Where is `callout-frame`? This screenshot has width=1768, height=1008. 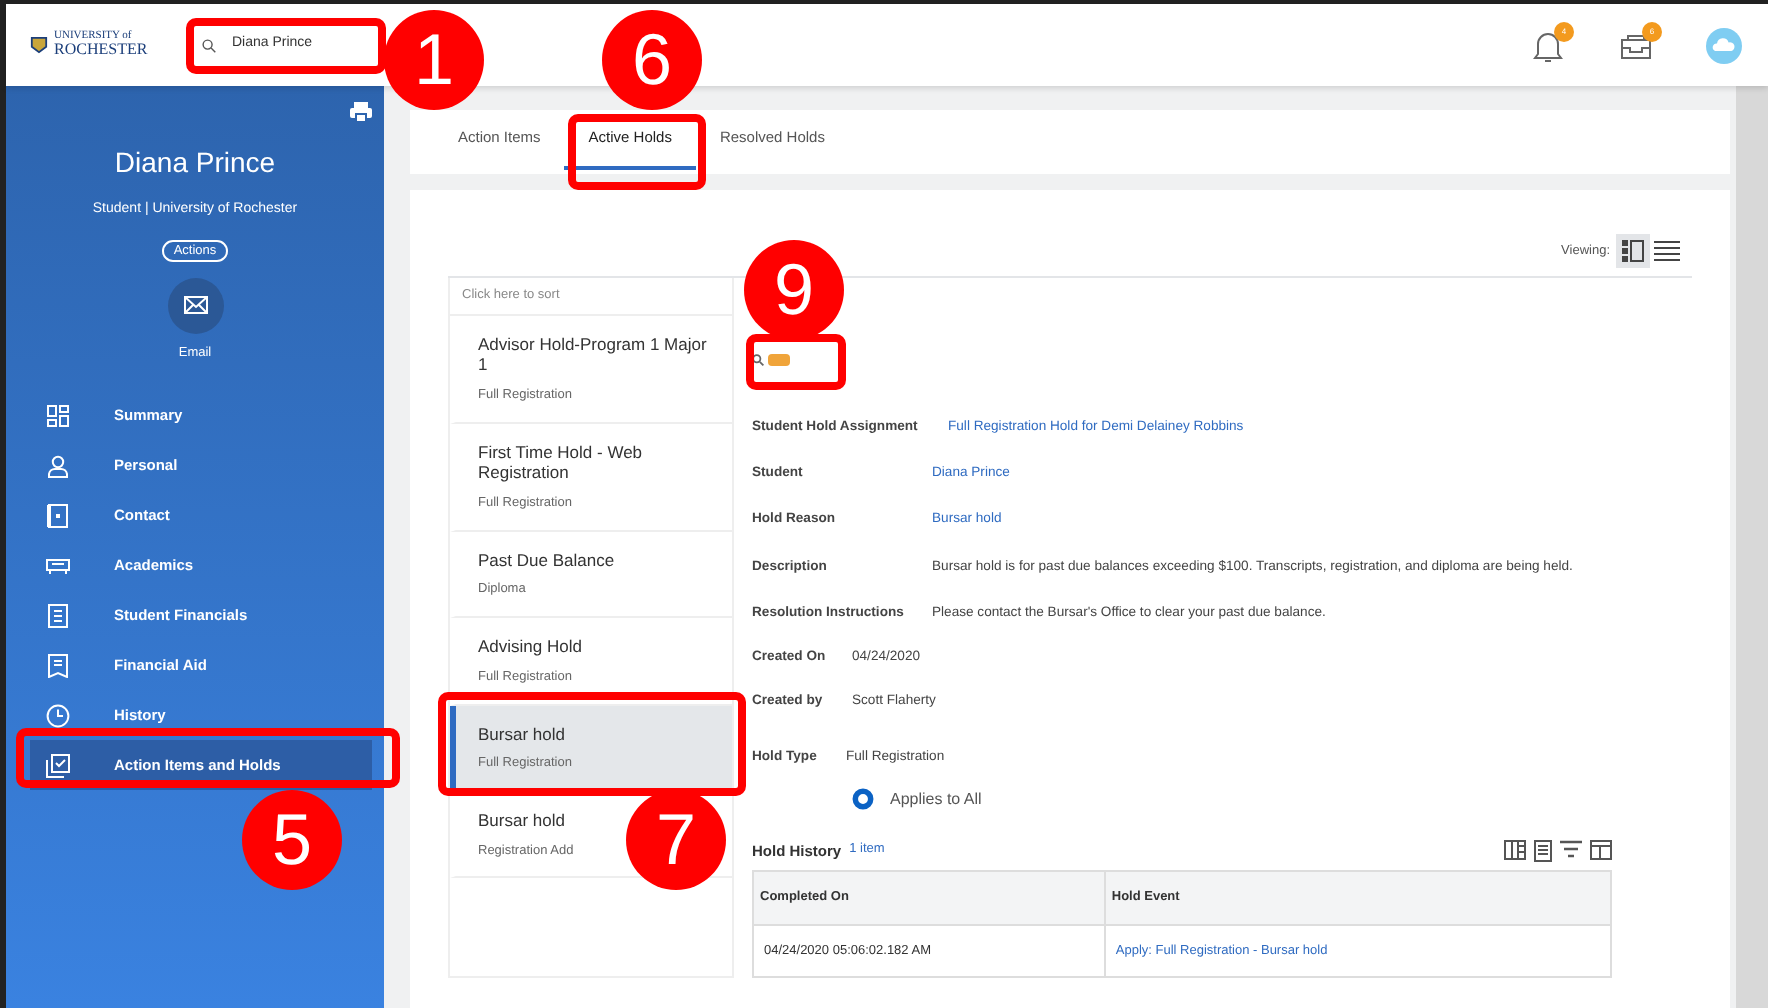 callout-frame is located at coordinates (637, 152).